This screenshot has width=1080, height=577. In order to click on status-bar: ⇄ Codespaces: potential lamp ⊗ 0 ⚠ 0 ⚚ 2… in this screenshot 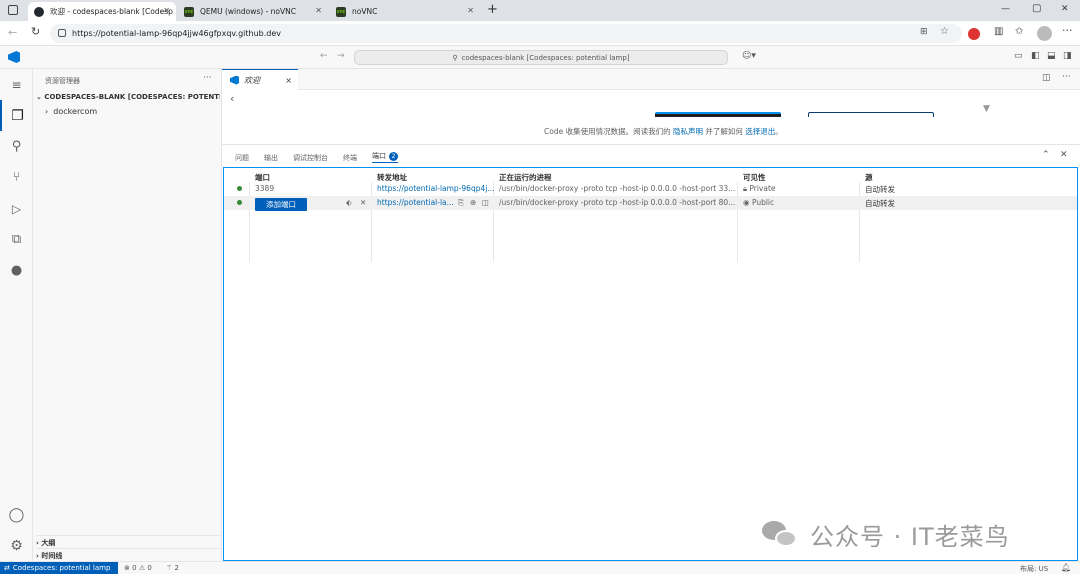, I will do `click(540, 567)`.